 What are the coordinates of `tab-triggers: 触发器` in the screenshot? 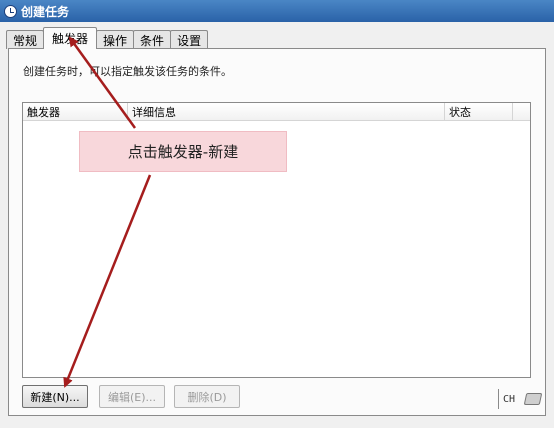 It's located at (70, 38).